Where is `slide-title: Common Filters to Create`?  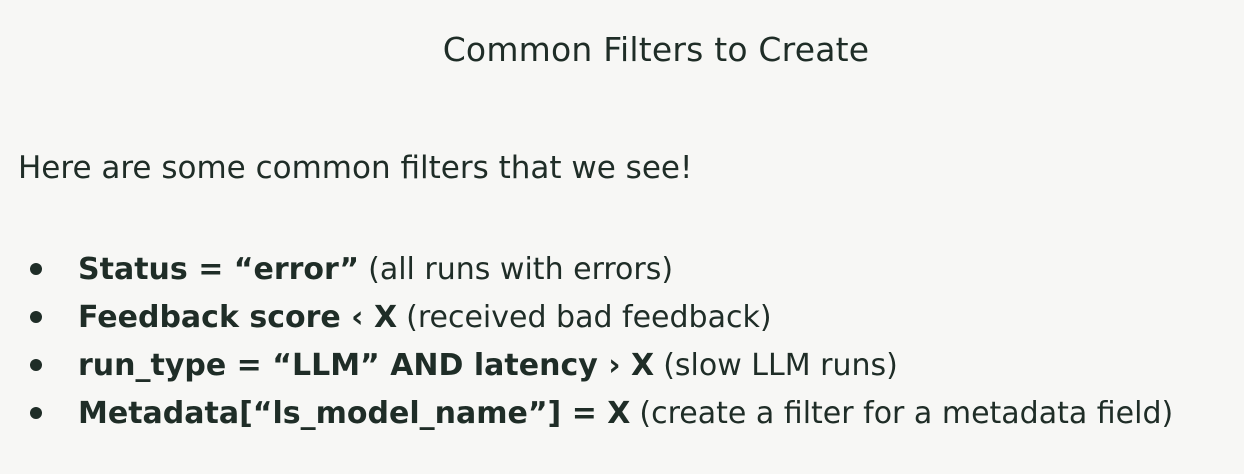
slide-title: Common Filters to Create is located at coordinates (656, 49).